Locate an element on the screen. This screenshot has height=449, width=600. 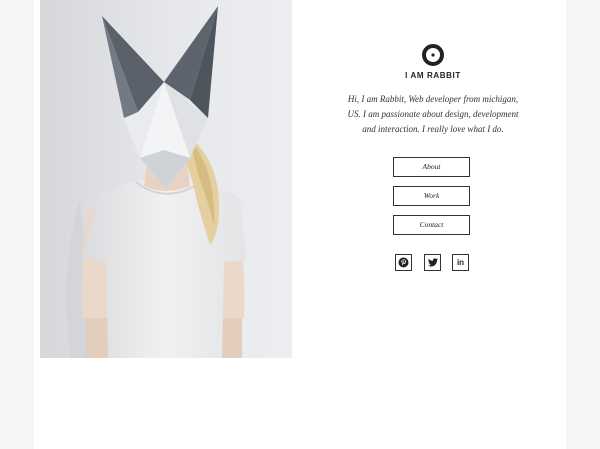
pinterest-button is located at coordinates (403, 262).